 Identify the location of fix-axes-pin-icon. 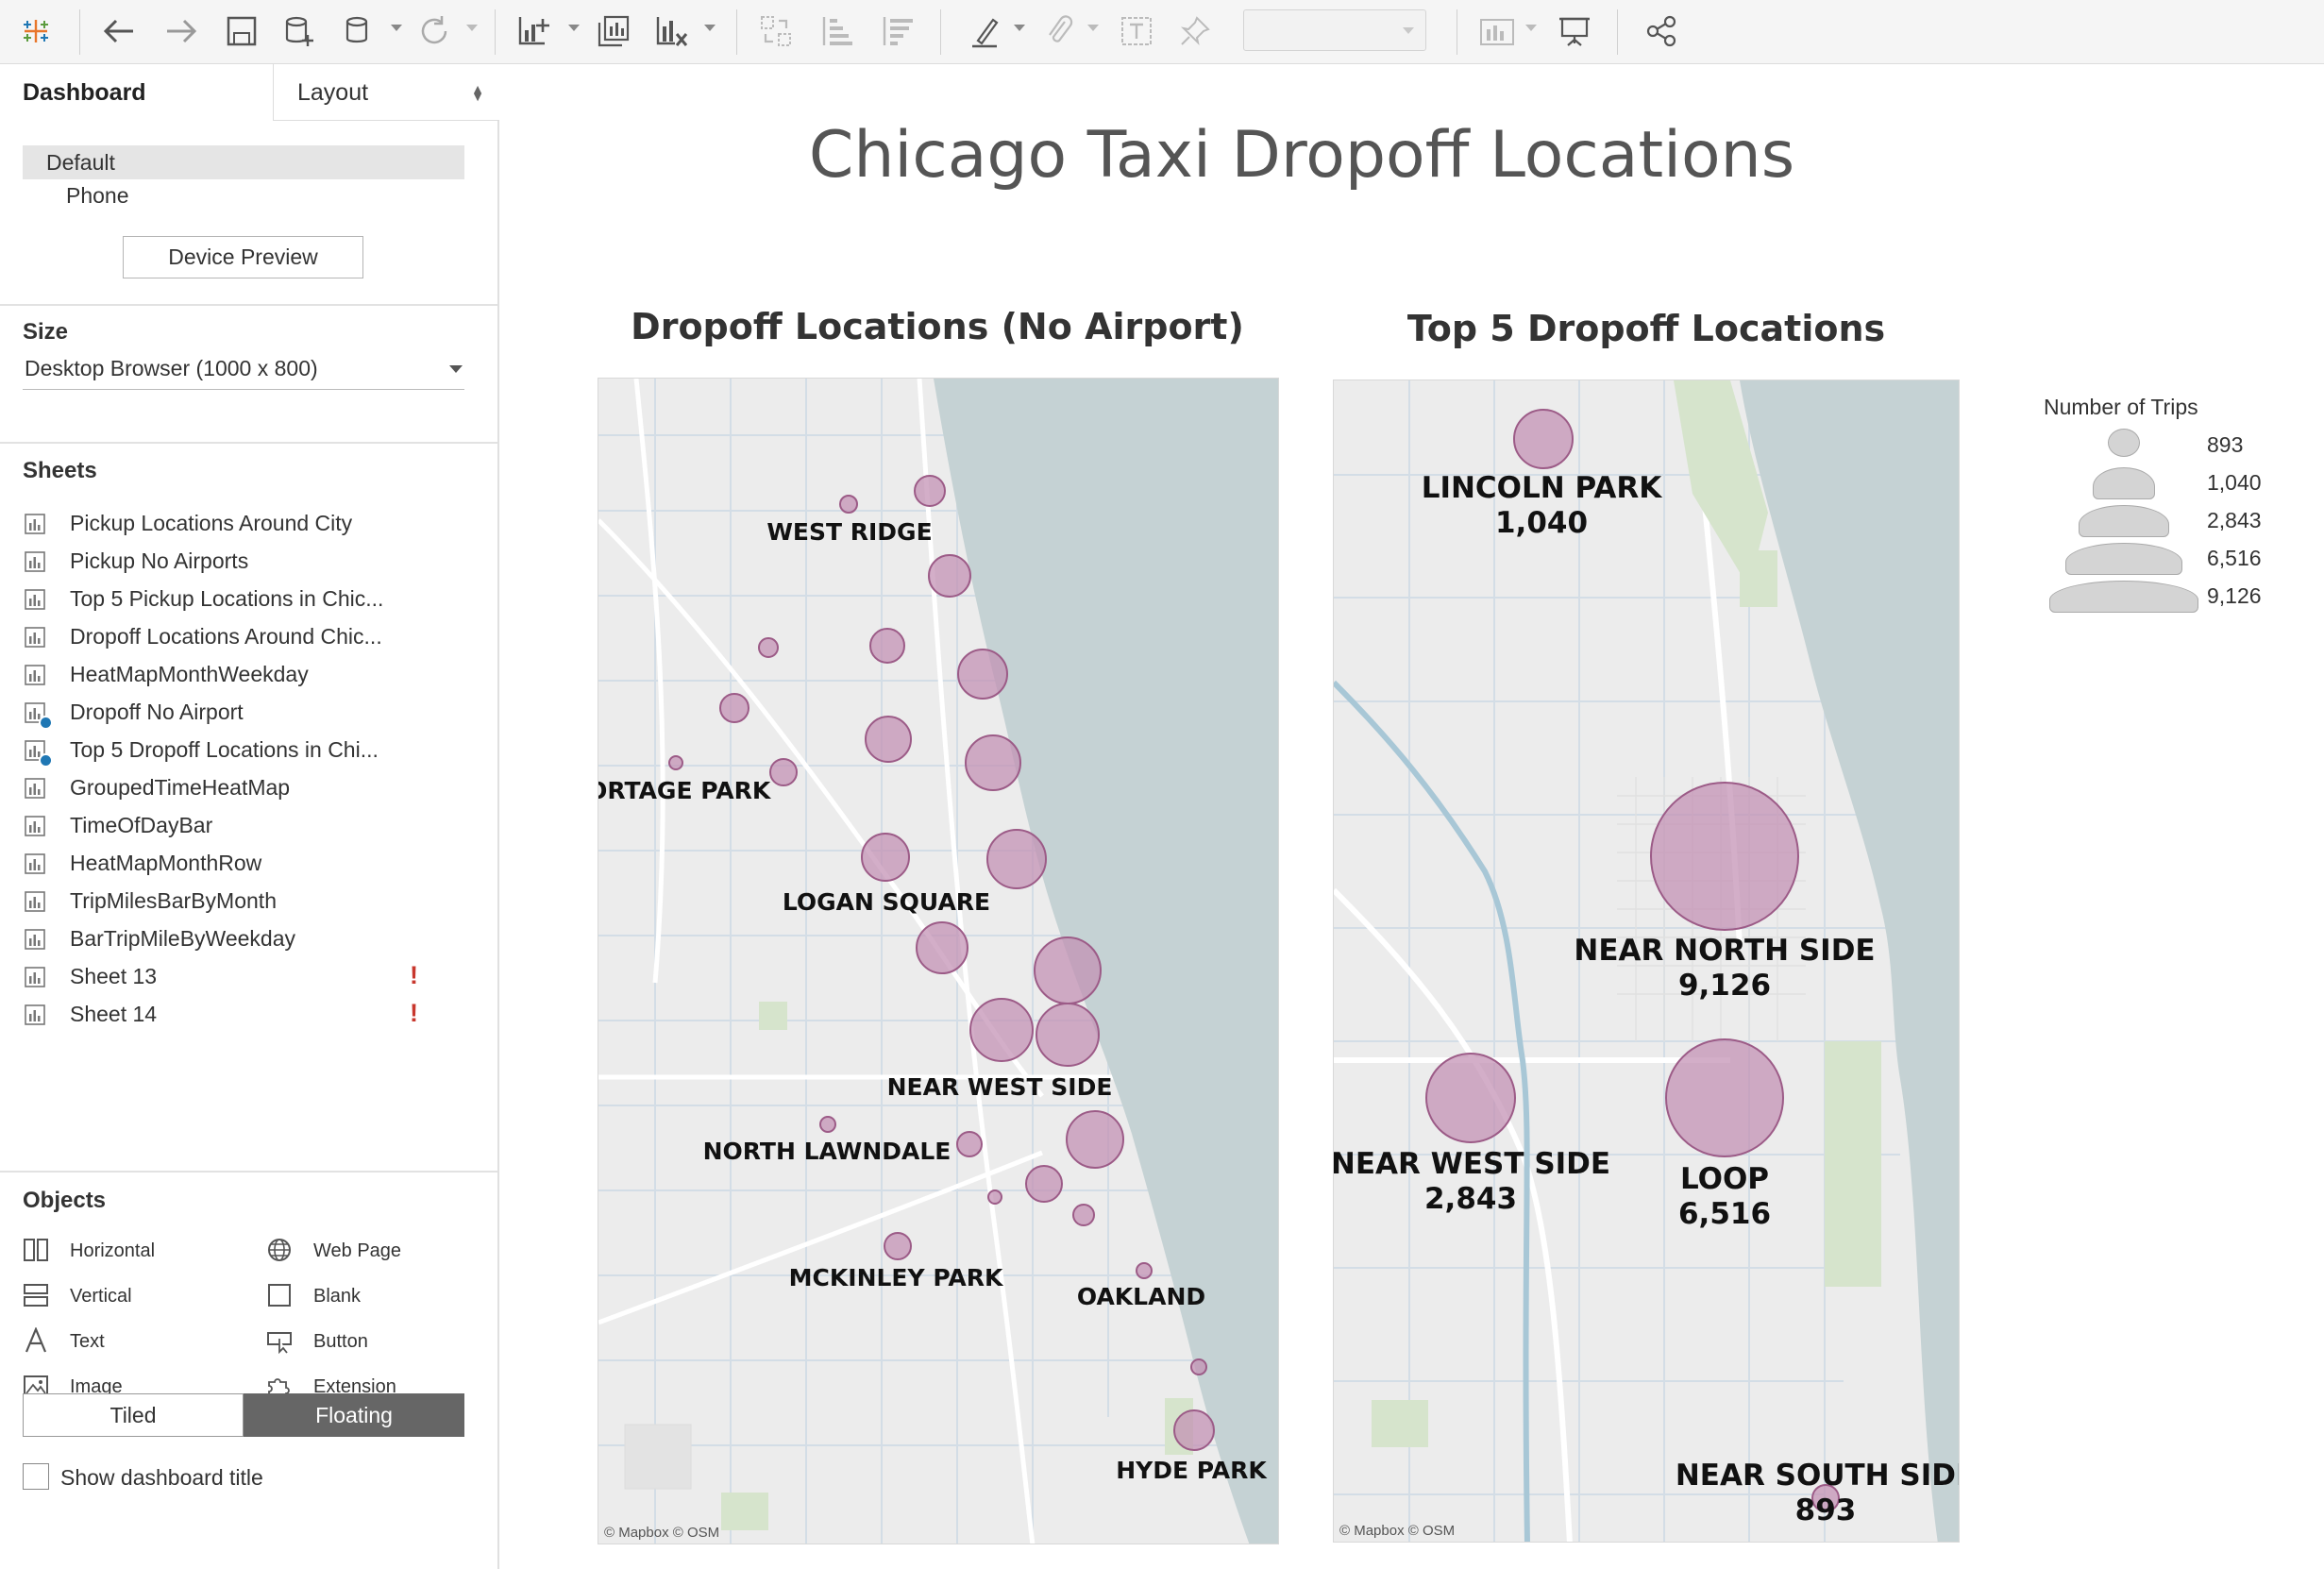
(1195, 31).